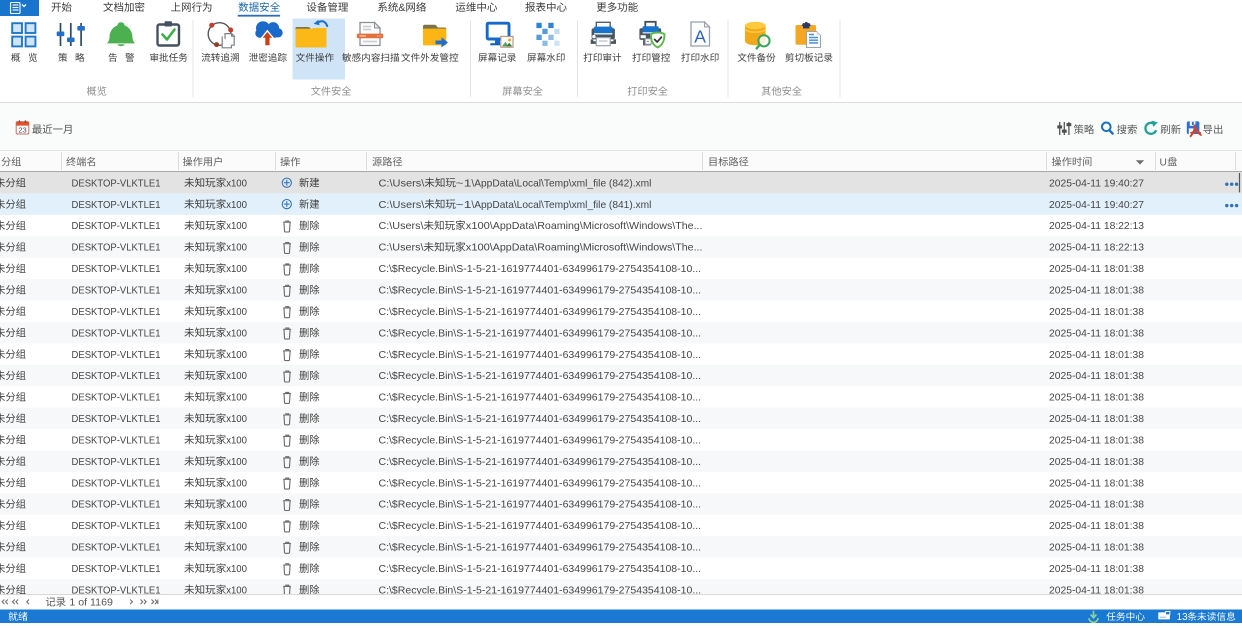 This screenshot has height=628, width=1242. What do you see at coordinates (700, 37) in the screenshot?
I see `svg-text: A` at bounding box center [700, 37].